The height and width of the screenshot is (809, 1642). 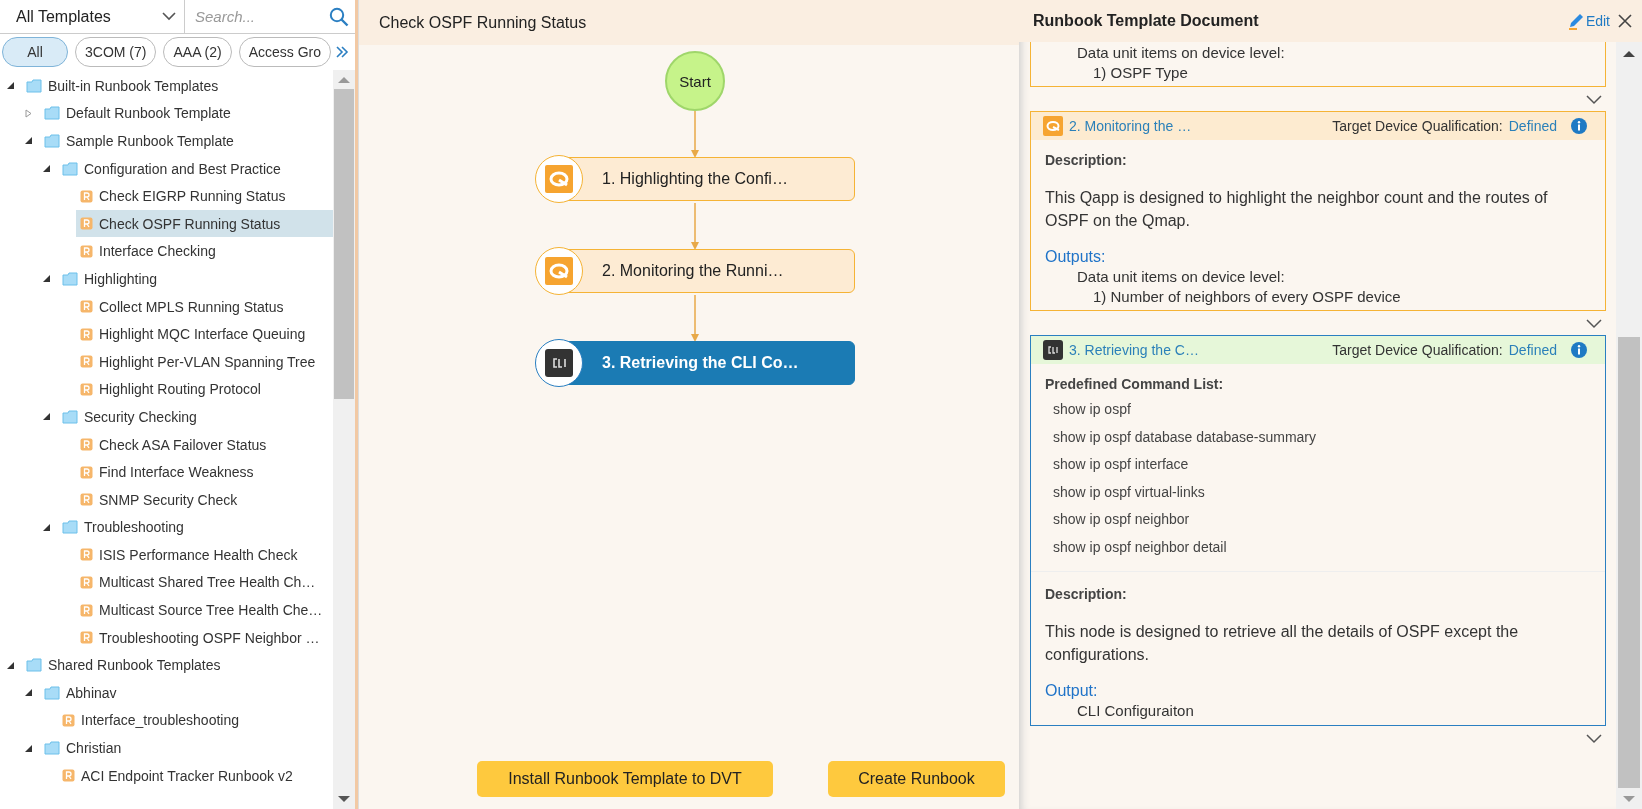 I want to click on tree-item: Christian, so click(x=186, y=748).